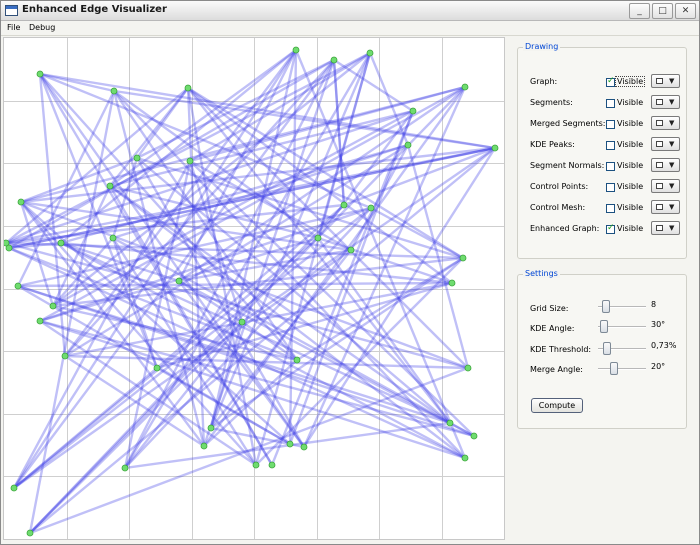  I want to click on segment-normals-label: Segment Normals:, so click(567, 165).